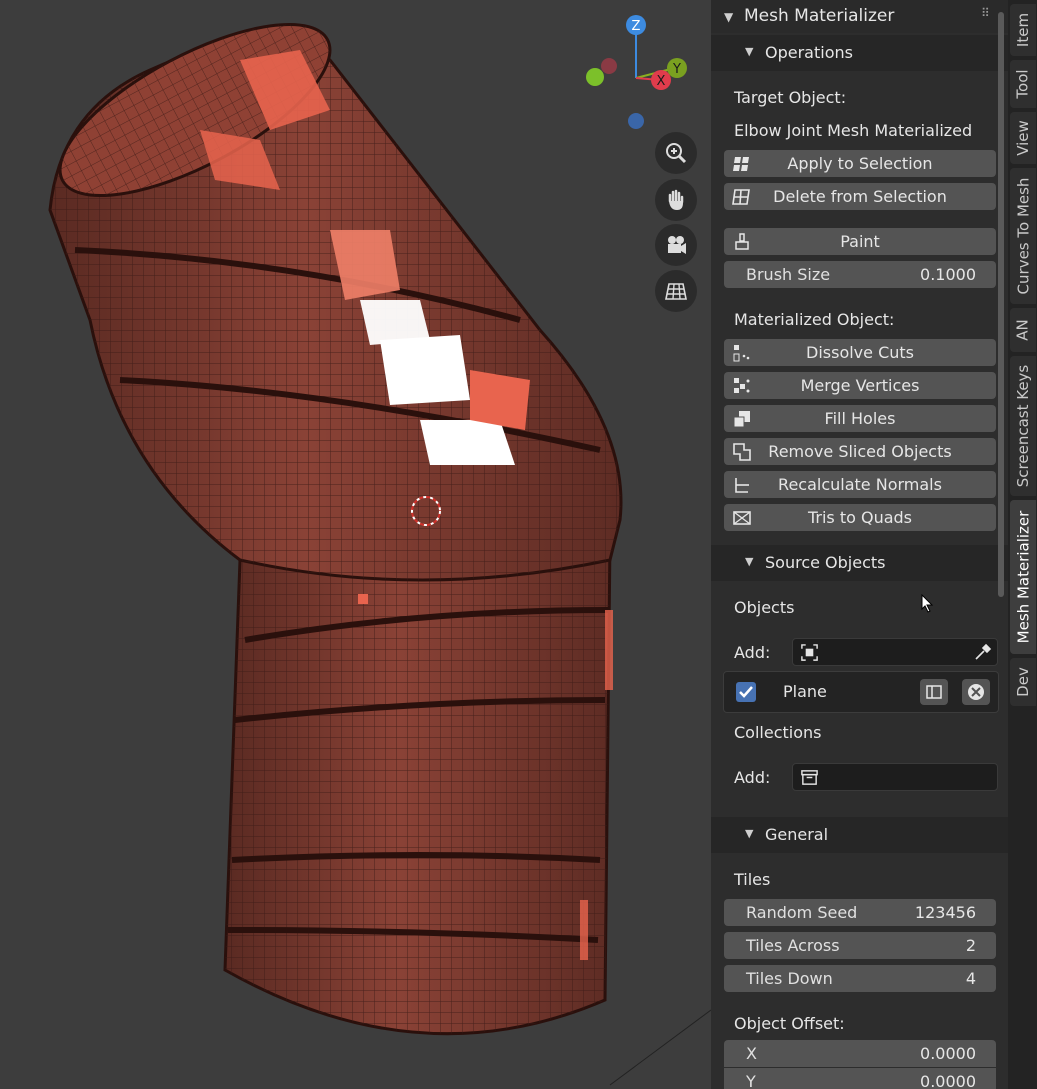 This screenshot has height=1089, width=1037. Describe the element at coordinates (860, 978) in the screenshot. I see `tiles-down-field: Tiles Down 4` at that location.